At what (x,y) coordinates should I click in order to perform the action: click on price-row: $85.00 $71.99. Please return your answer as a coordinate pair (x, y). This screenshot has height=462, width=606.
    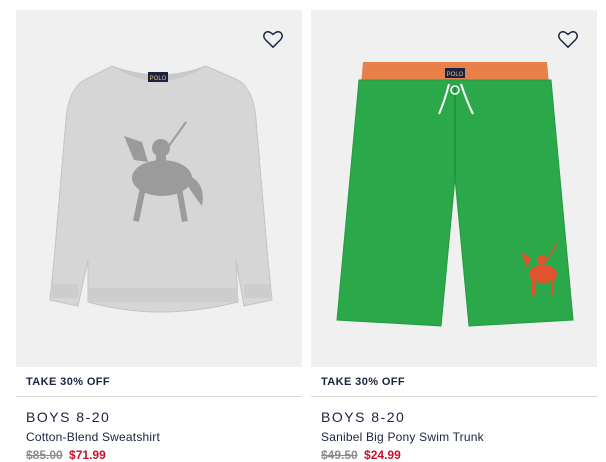
    Looking at the image, I should click on (159, 455).